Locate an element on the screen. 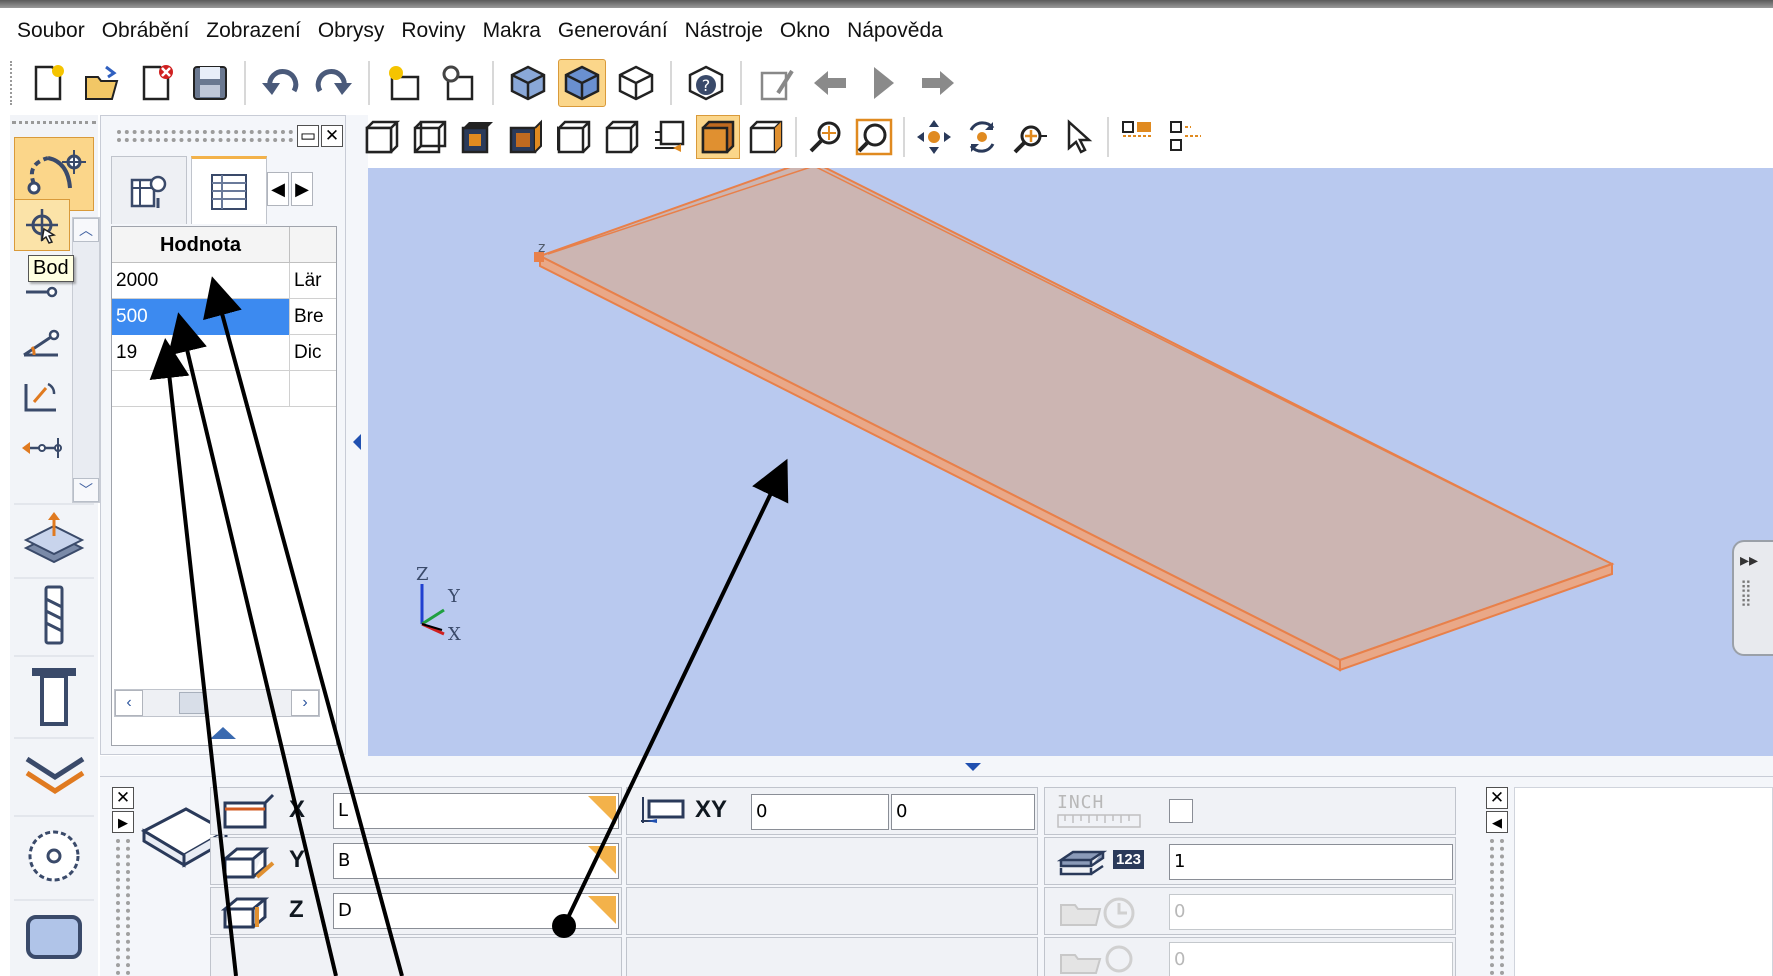 The image size is (1773, 976). back-button is located at coordinates (830, 83).